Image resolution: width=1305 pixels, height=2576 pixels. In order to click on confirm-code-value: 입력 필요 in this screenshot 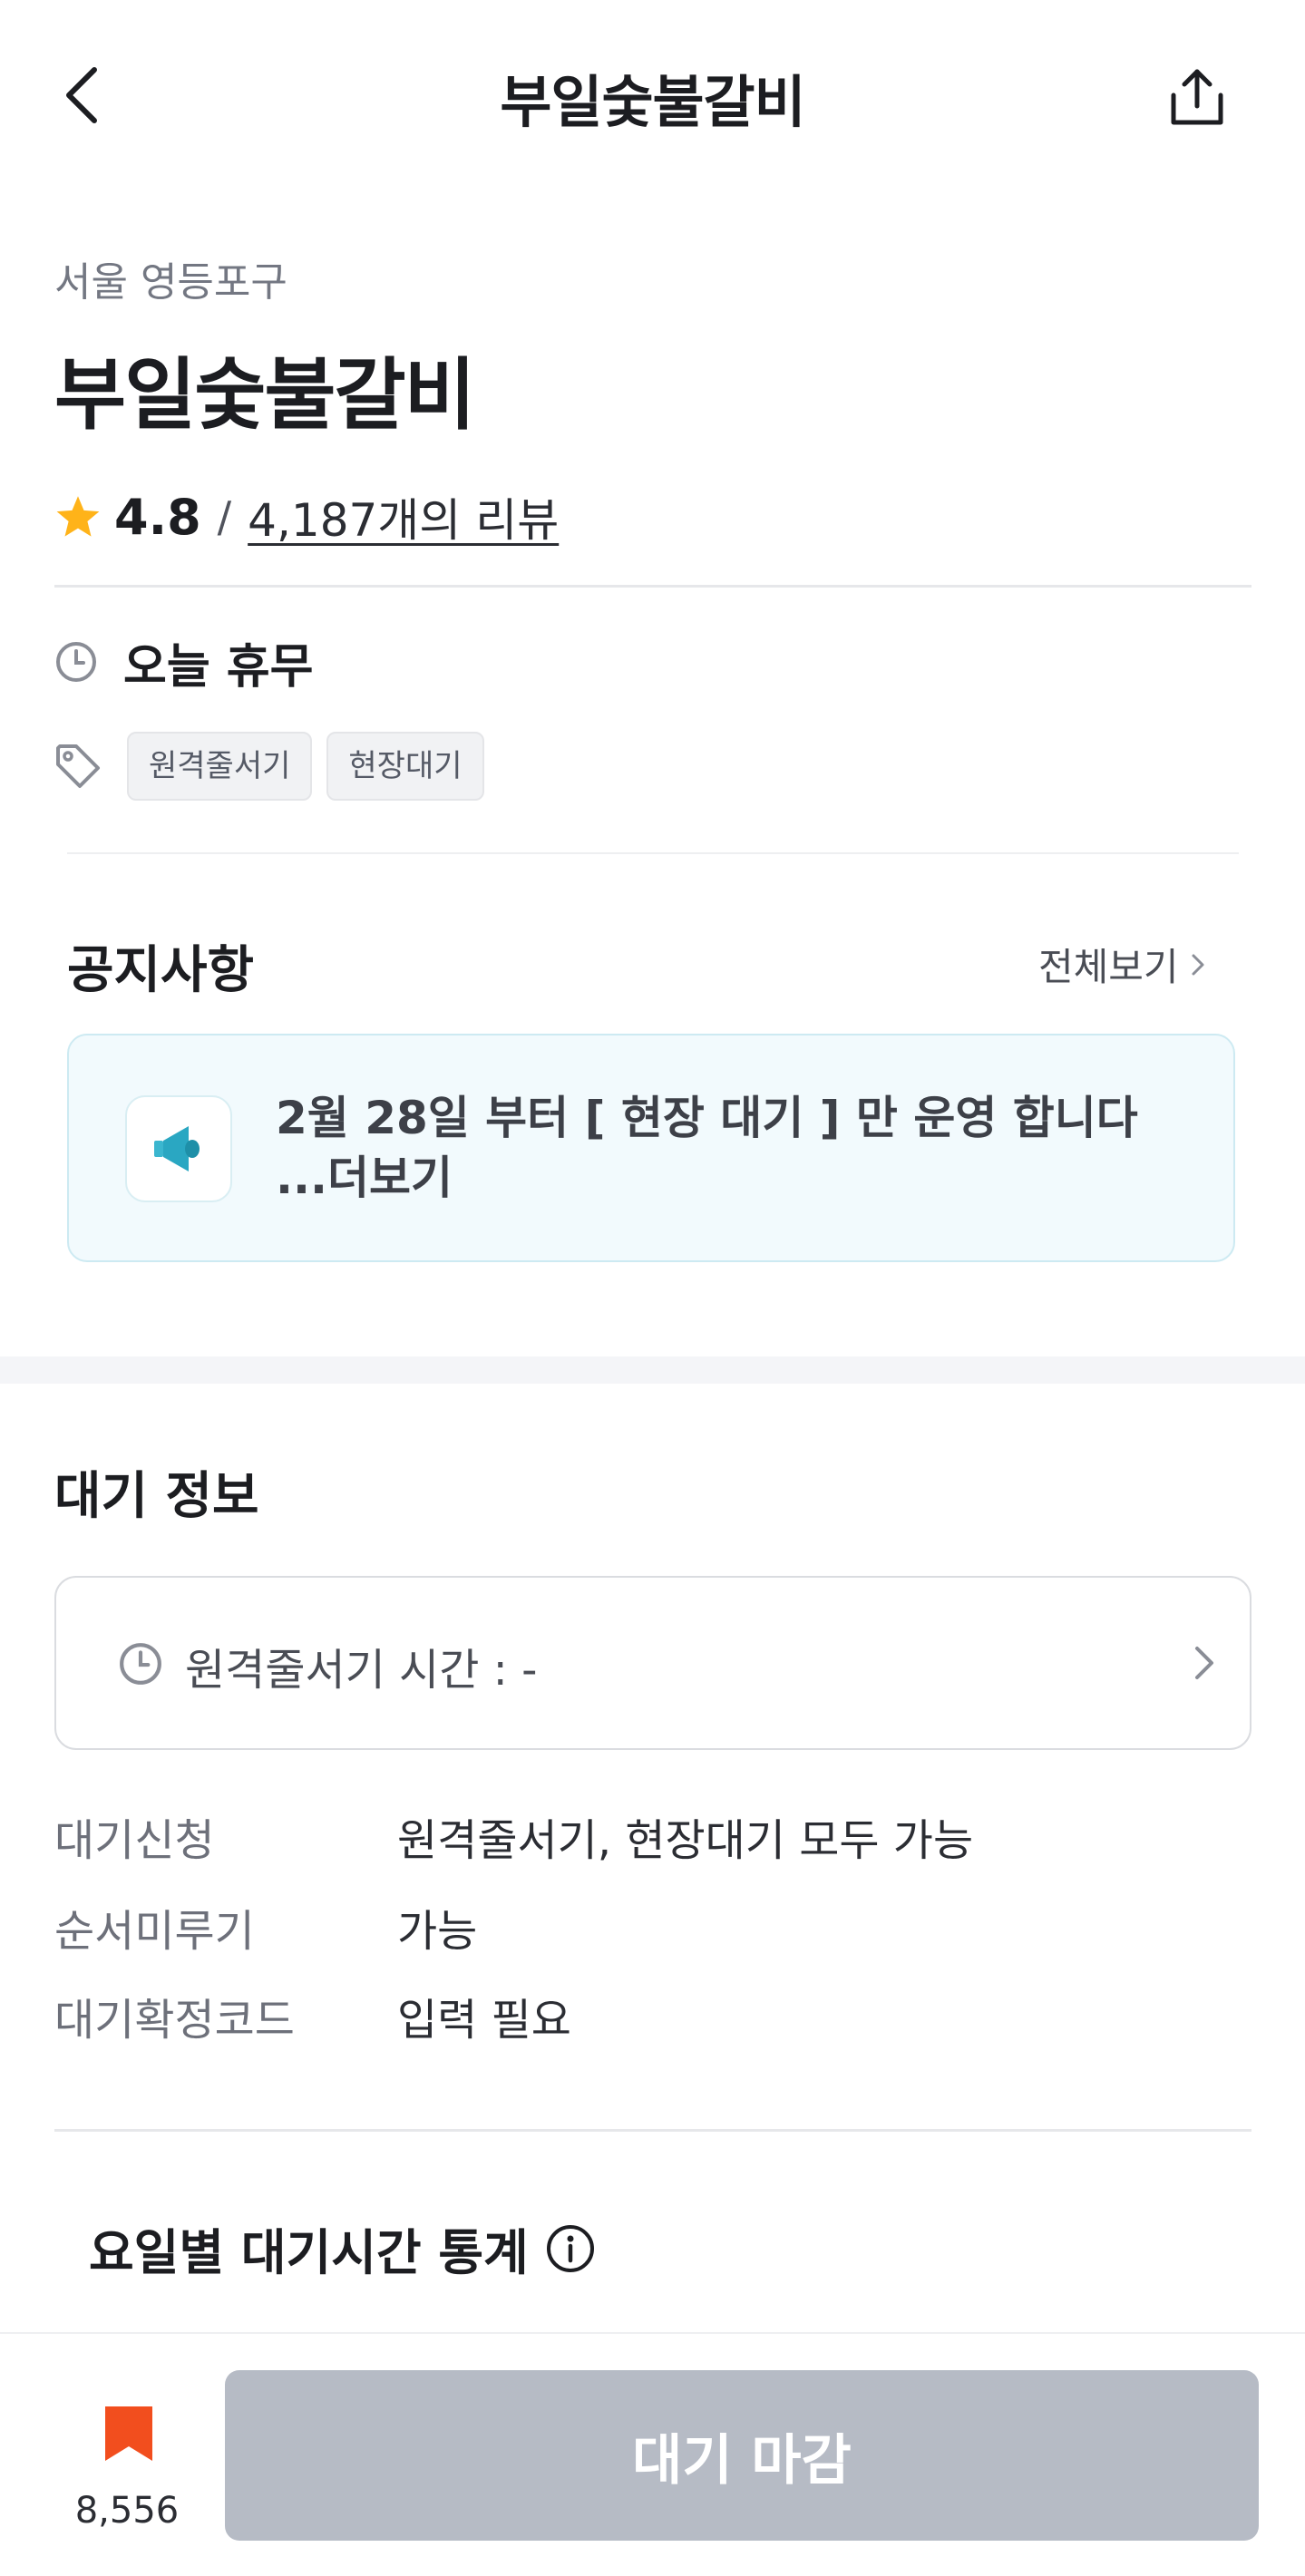, I will do `click(484, 2020)`.